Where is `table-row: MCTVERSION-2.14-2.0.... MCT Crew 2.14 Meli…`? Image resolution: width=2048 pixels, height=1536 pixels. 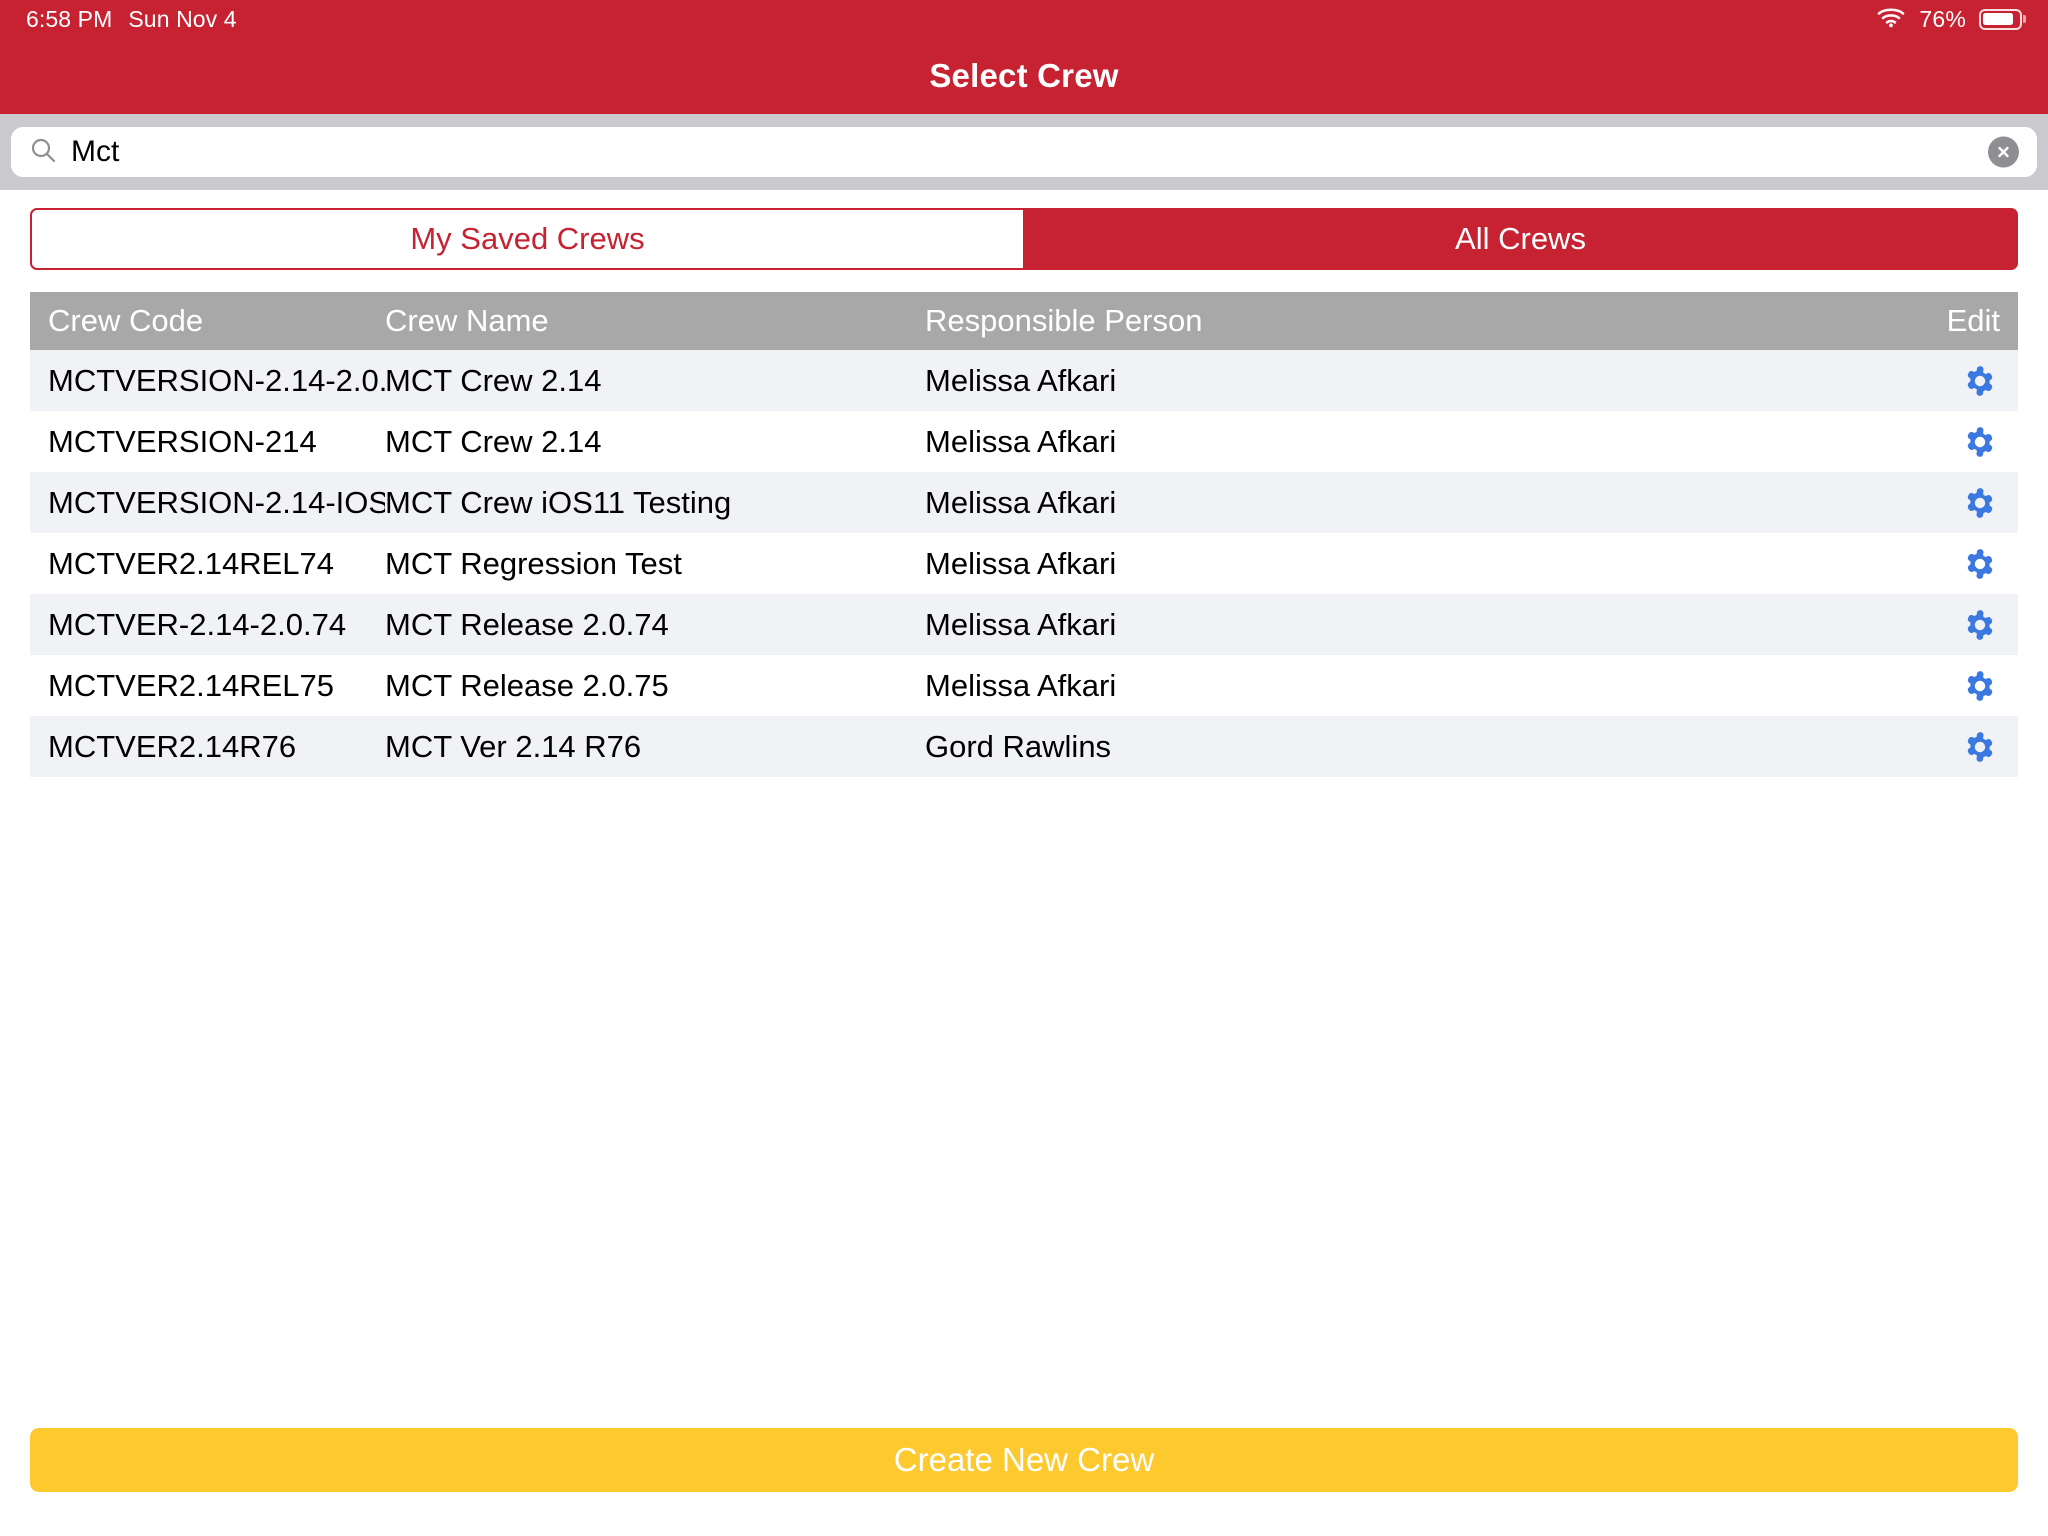 table-row: MCTVERSION-2.14-2.0.... MCT Crew 2.14 Meli… is located at coordinates (1024, 380).